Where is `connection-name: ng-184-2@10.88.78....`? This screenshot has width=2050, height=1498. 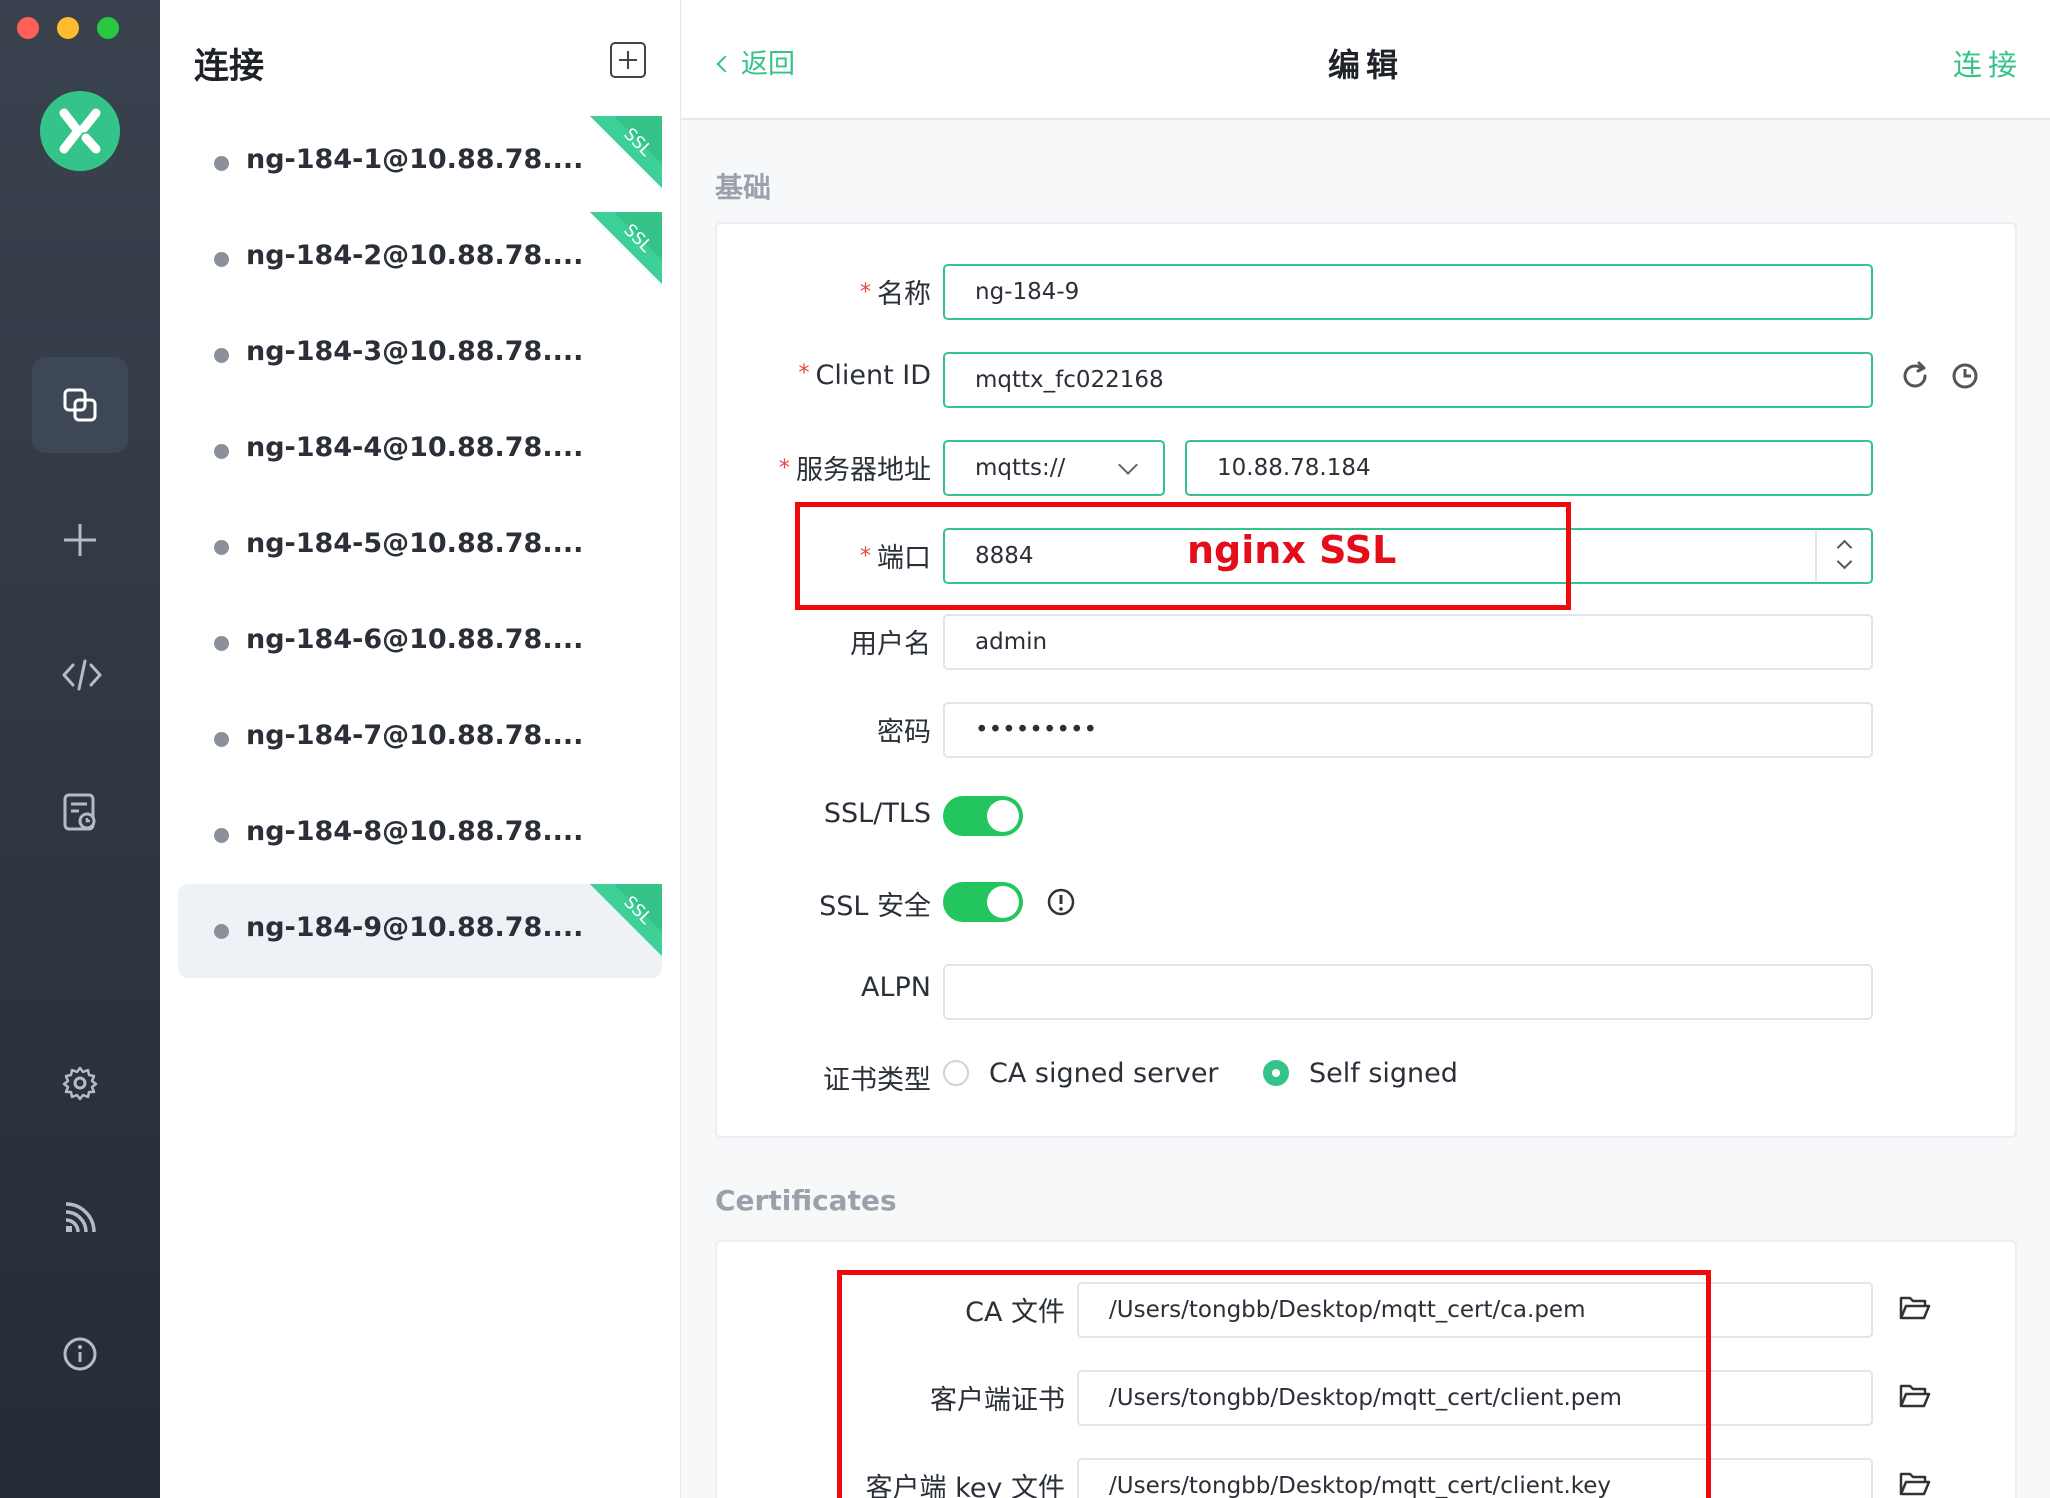
connection-name: ng-184-2@10.88.78.... is located at coordinates (415, 255).